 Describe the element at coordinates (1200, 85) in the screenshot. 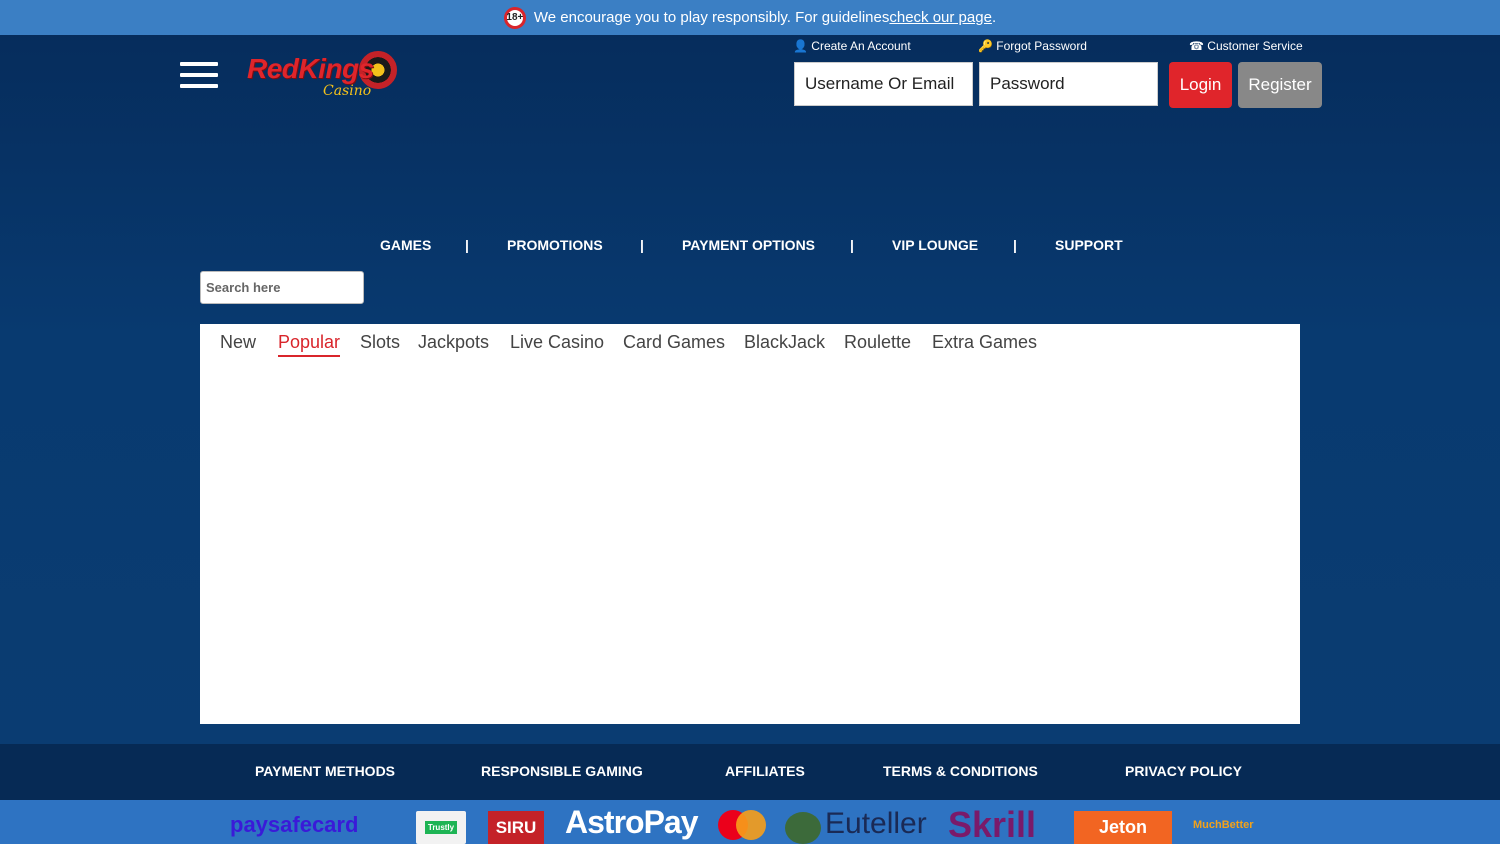

I see `login-button: Login` at that location.